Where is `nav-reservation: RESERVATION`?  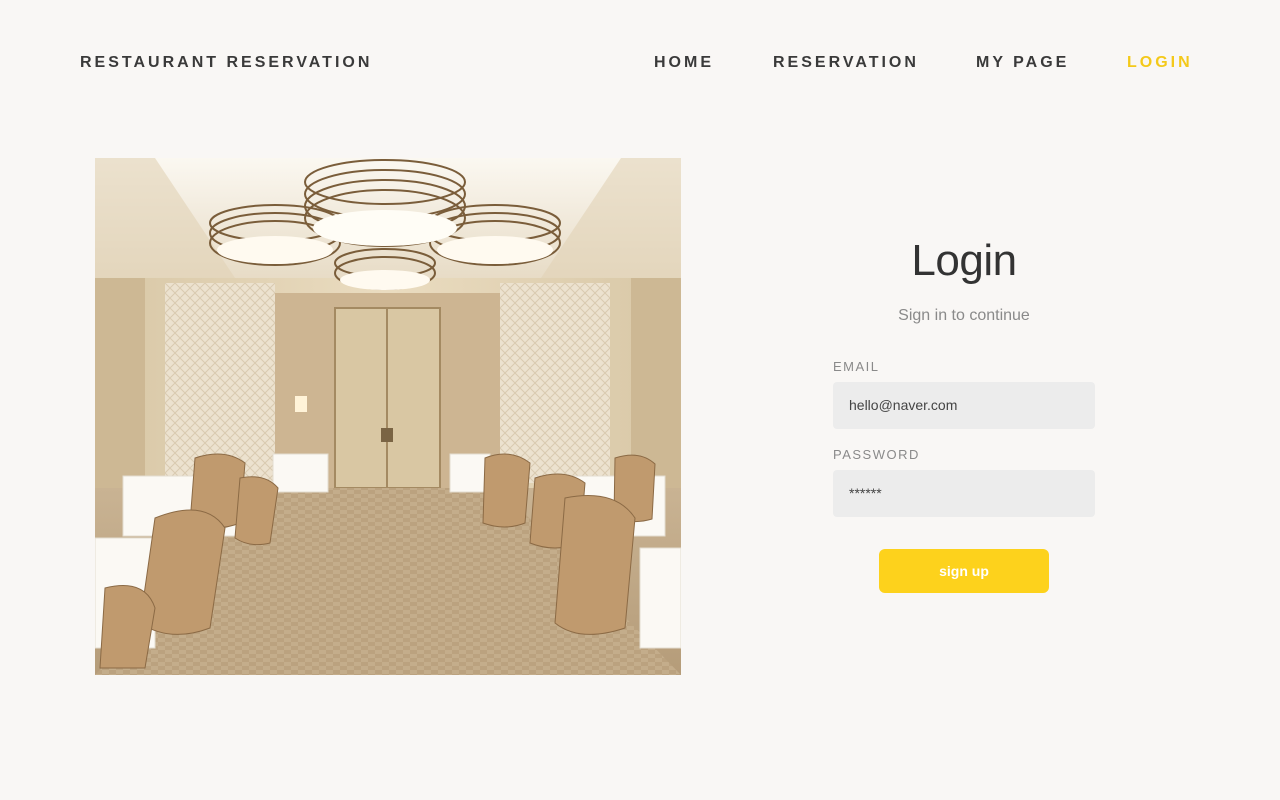
nav-reservation: RESERVATION is located at coordinates (846, 63).